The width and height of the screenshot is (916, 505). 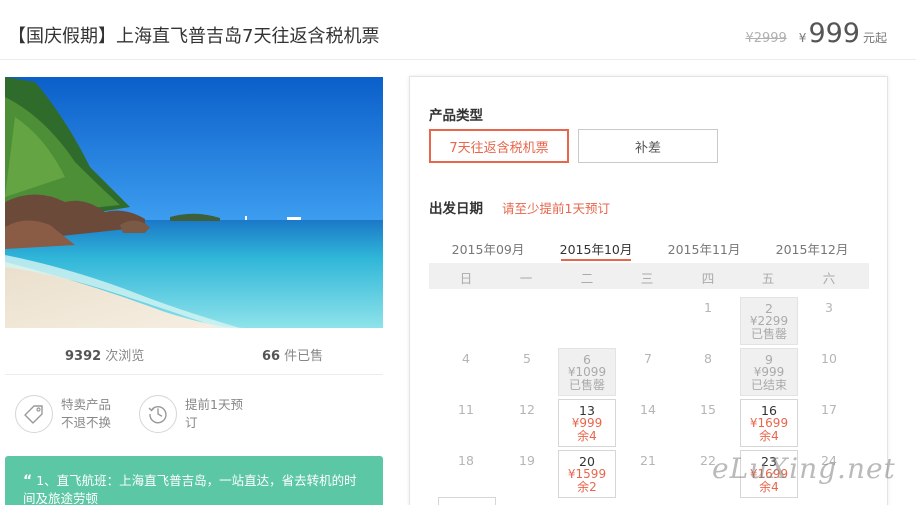 What do you see at coordinates (874, 38) in the screenshot?
I see `price-suffix: 元起` at bounding box center [874, 38].